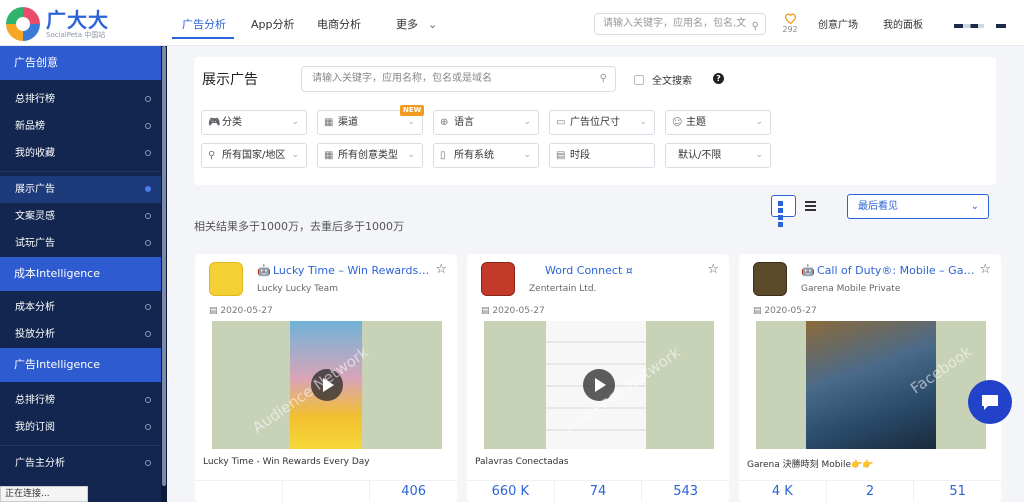 This screenshot has height=502, width=1024. Describe the element at coordinates (327, 491) in the screenshot. I see `stat-days` at that location.